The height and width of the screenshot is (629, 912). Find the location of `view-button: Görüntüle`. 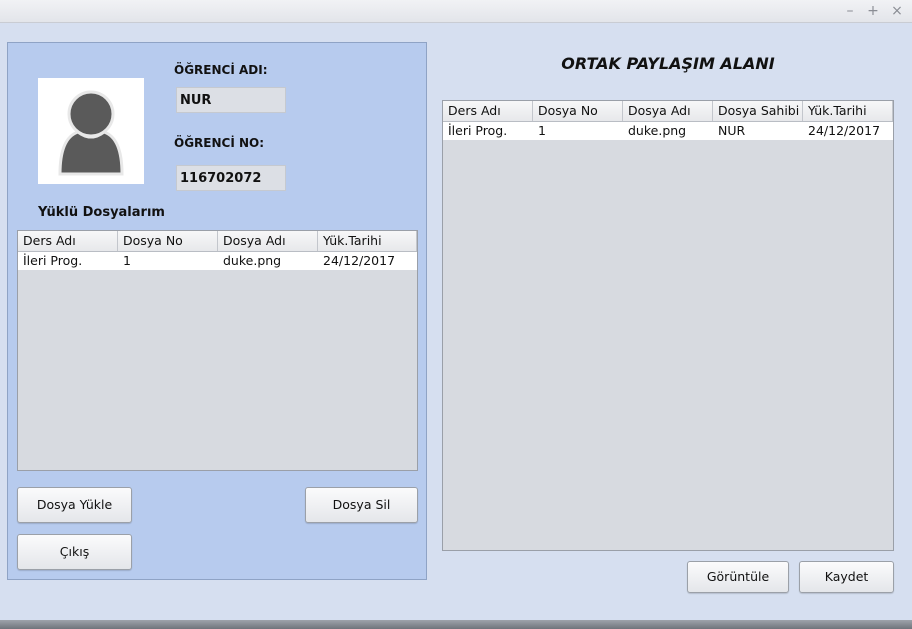

view-button: Görüntüle is located at coordinates (738, 577).